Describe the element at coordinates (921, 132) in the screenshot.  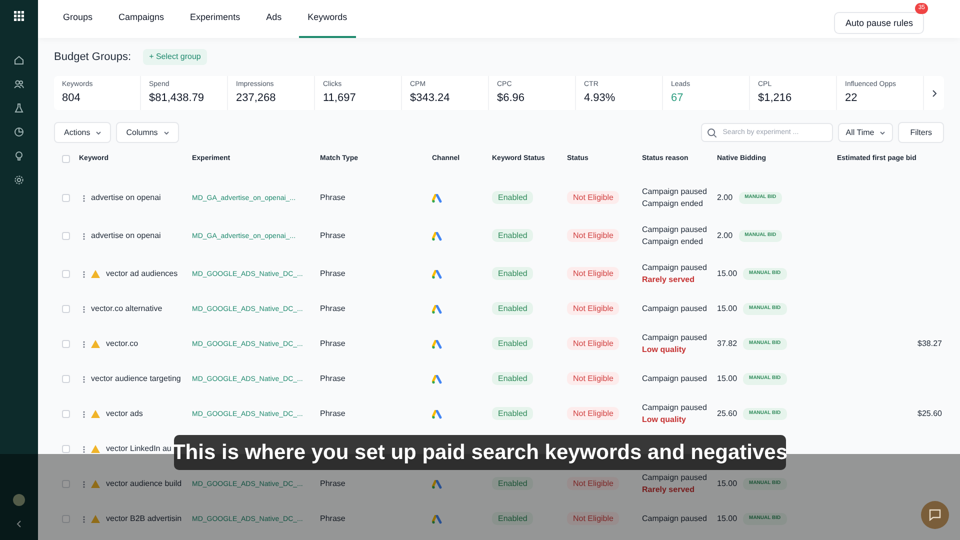
I see `filters-button: Filters` at that location.